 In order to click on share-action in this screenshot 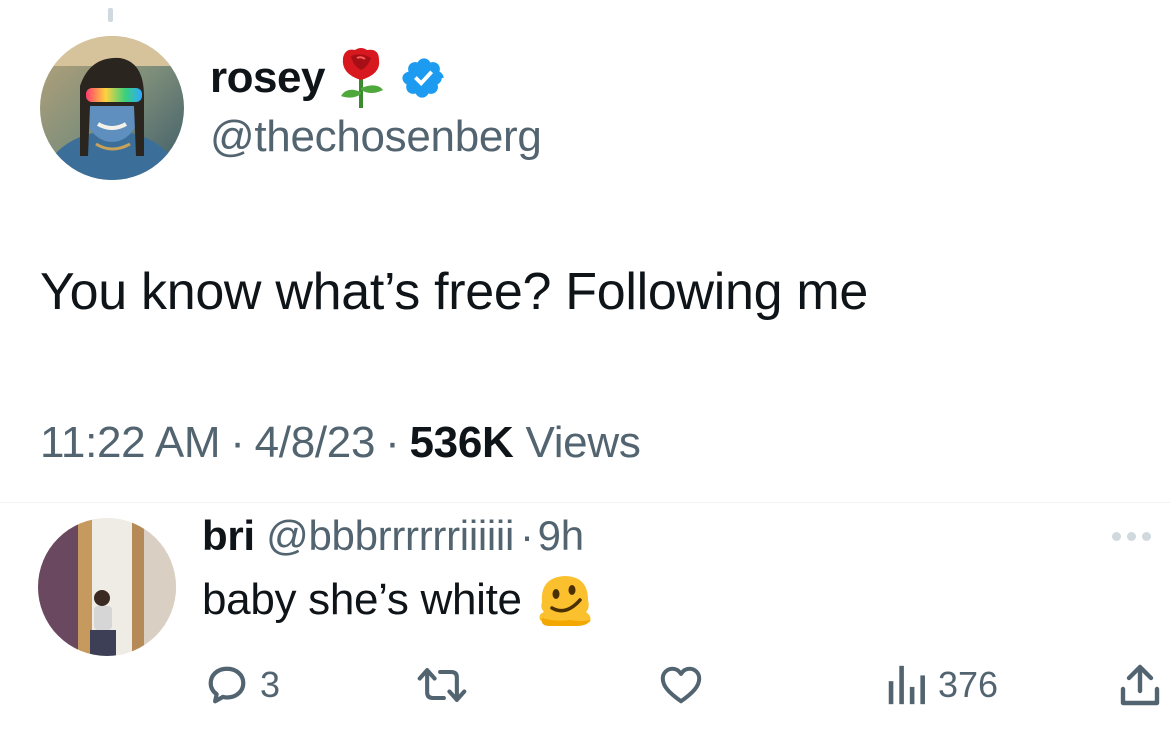, I will do `click(1140, 685)`.